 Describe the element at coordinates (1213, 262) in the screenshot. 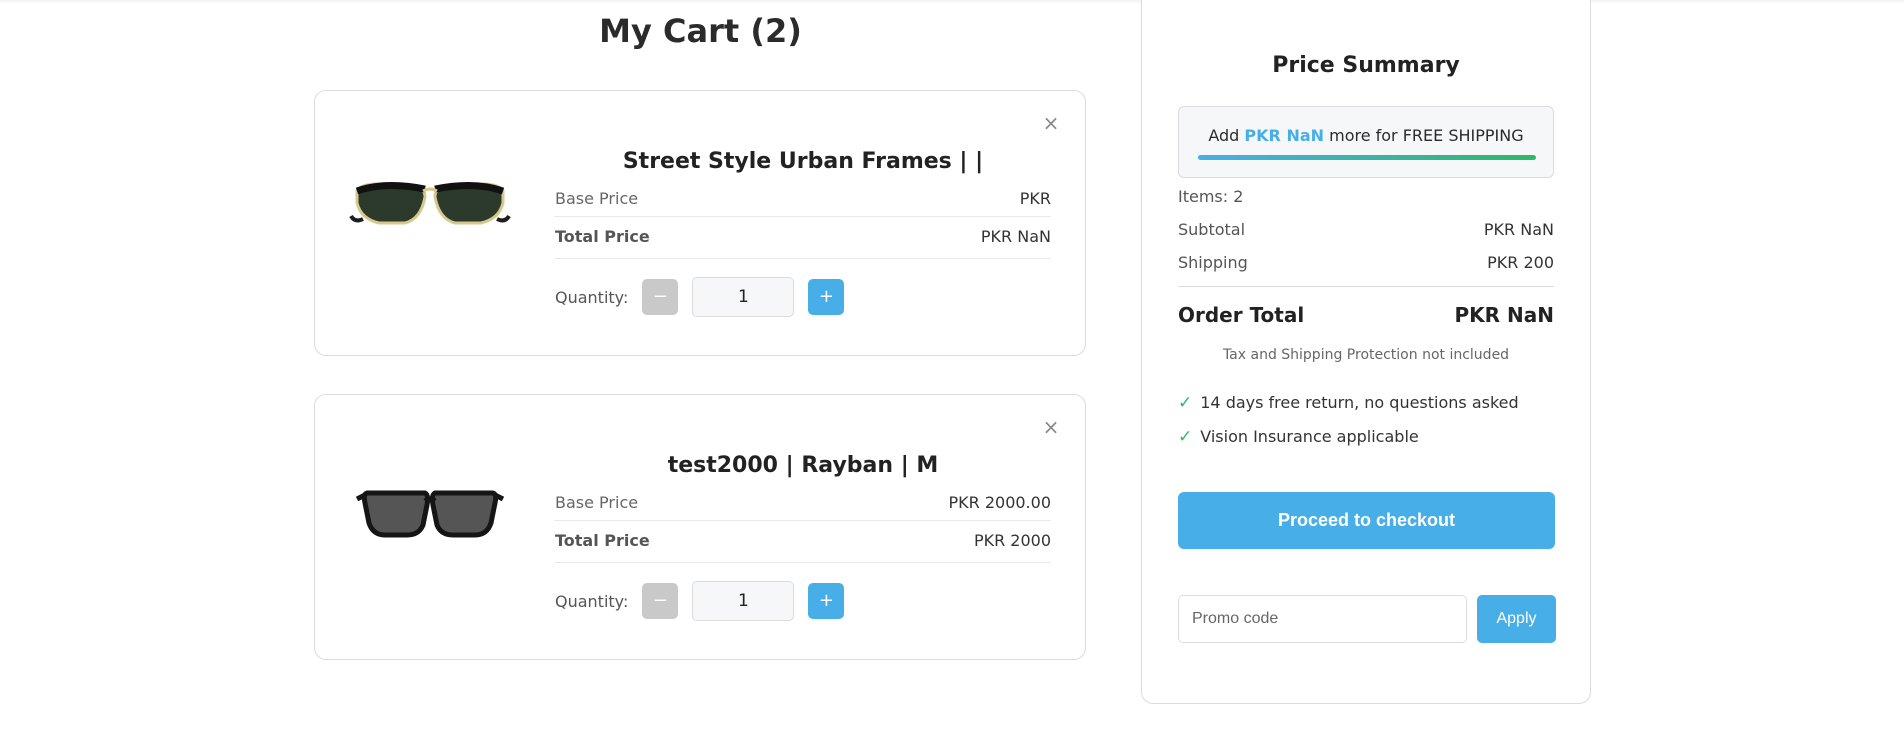

I see `shipping-label: Shipping` at that location.